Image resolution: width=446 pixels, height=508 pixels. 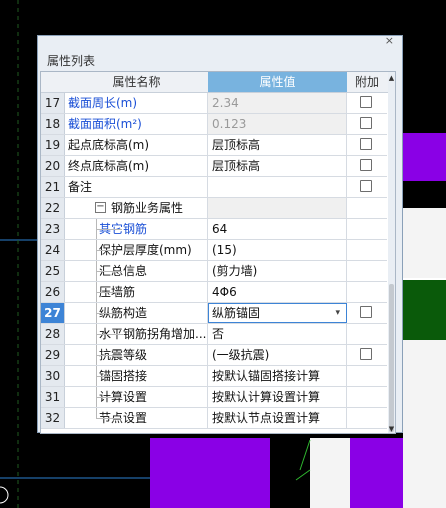 I want to click on property-value: 否, so click(x=277, y=334).